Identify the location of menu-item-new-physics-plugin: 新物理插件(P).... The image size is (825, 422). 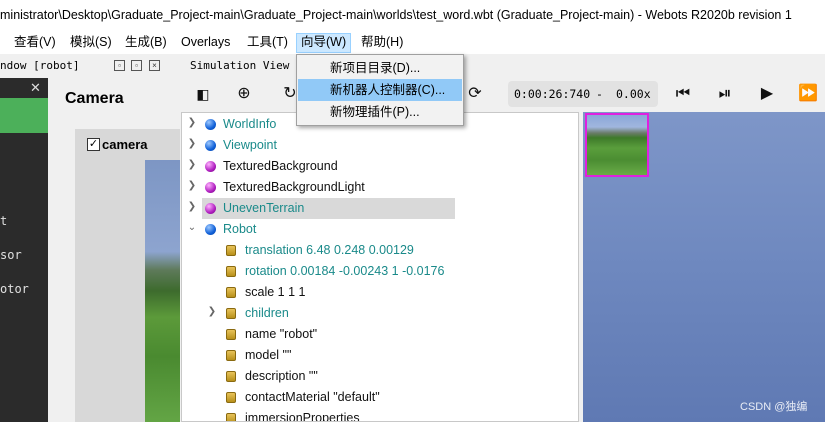
(380, 112).